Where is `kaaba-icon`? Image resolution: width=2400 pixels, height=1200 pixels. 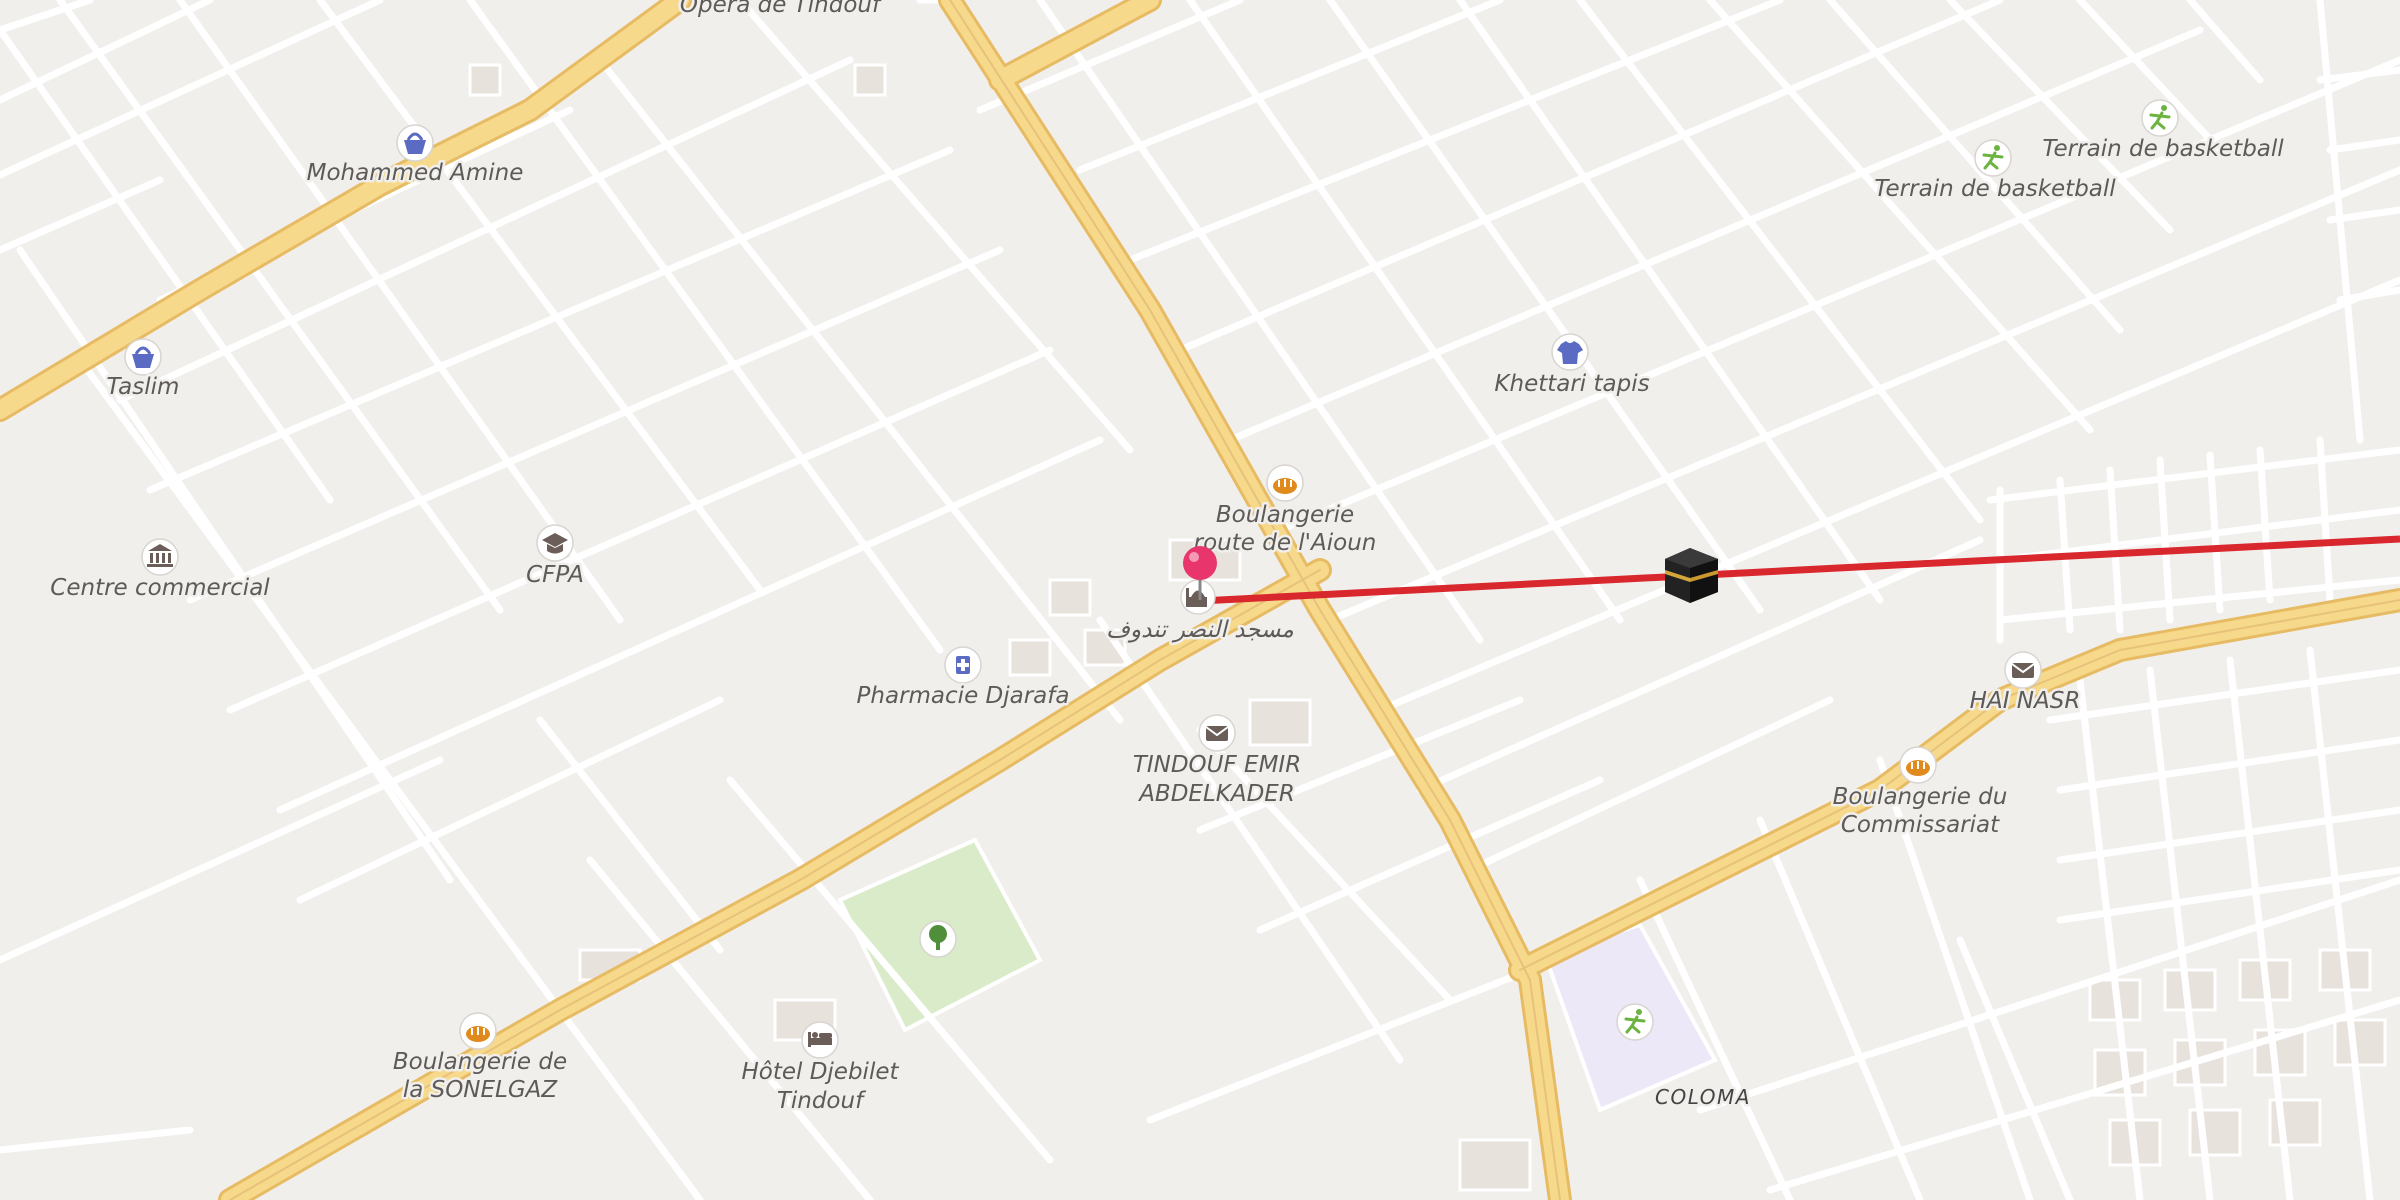 kaaba-icon is located at coordinates (1691, 575).